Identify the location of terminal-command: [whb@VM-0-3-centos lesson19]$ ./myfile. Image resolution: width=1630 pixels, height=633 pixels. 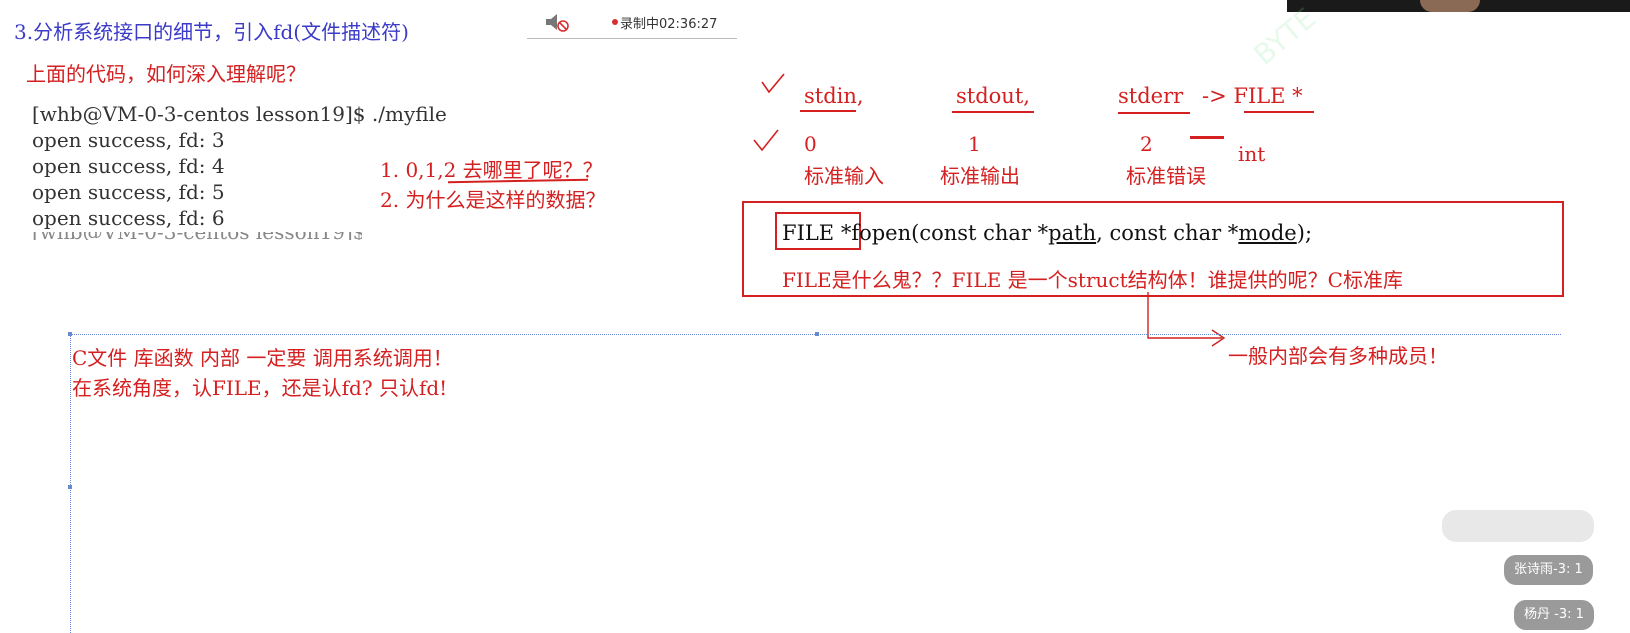
(239, 114).